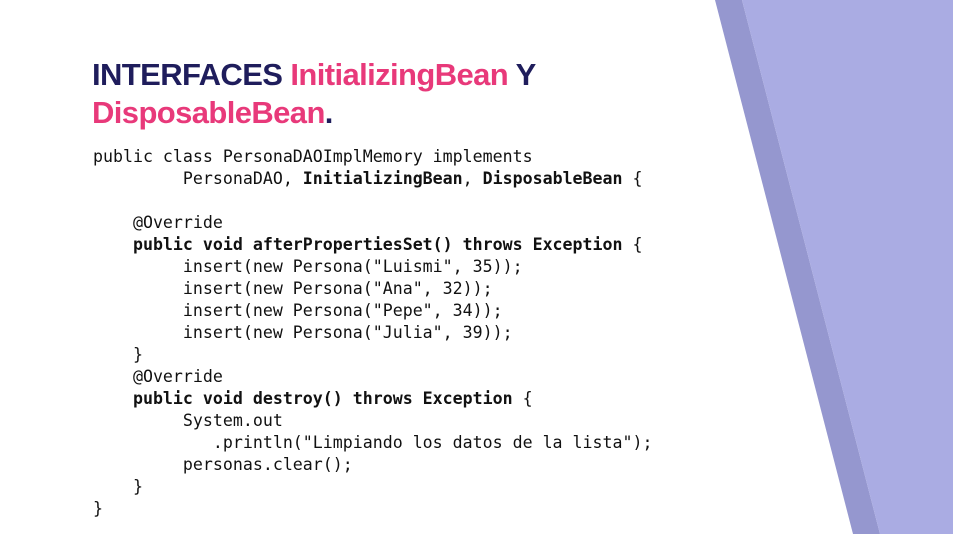  Describe the element at coordinates (329, 112) in the screenshot. I see `title-period: .` at that location.